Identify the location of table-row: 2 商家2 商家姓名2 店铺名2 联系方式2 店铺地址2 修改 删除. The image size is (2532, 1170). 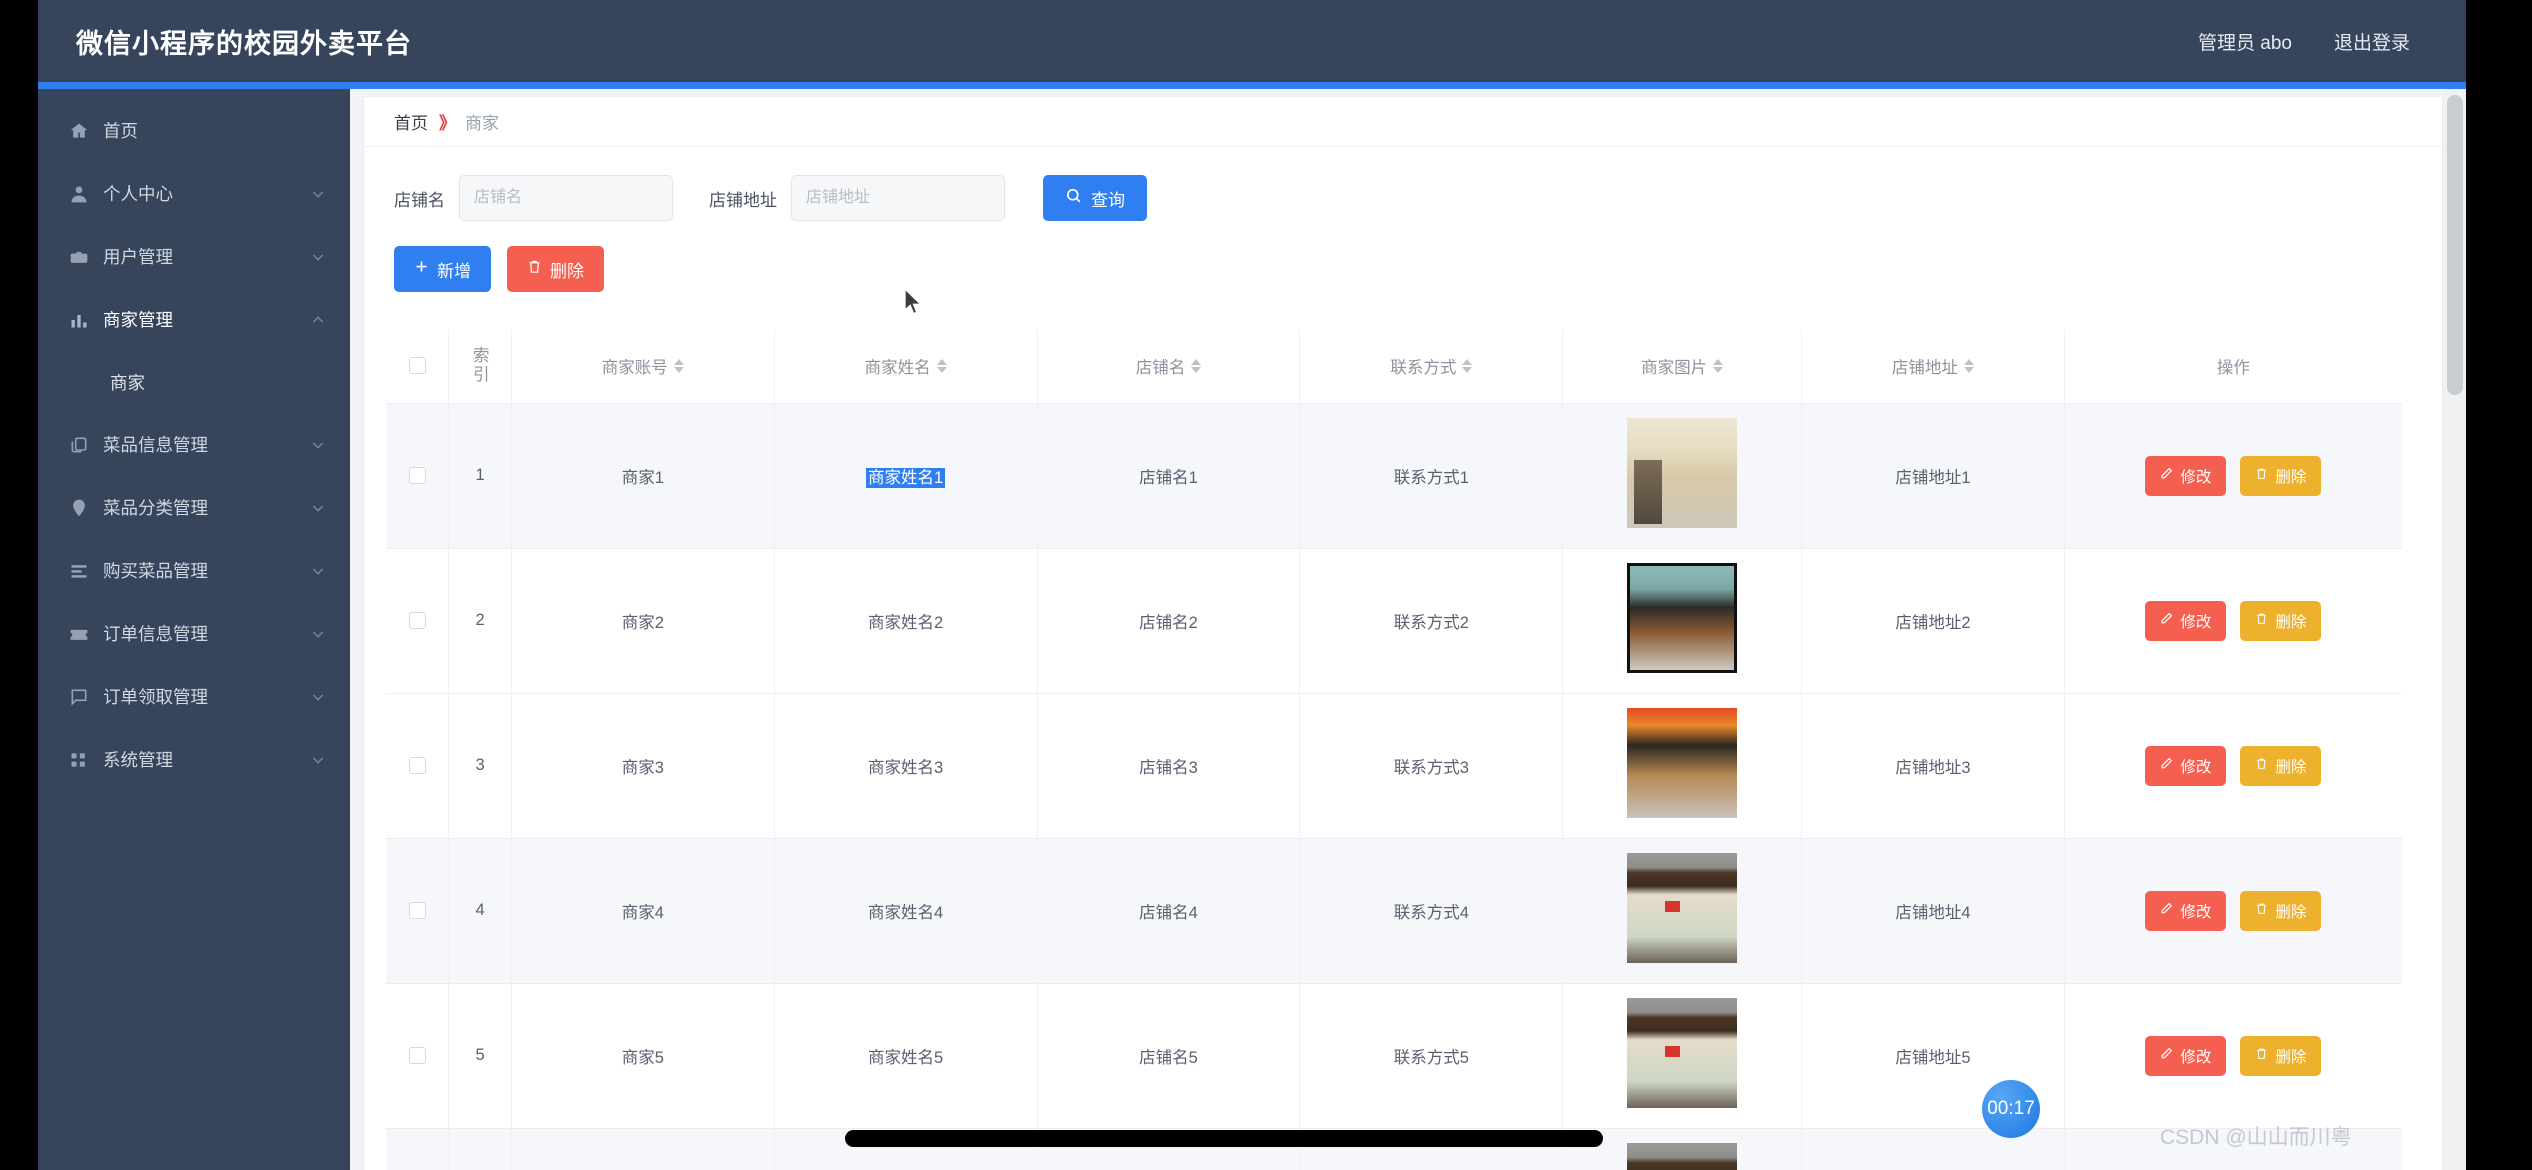
(1394, 621).